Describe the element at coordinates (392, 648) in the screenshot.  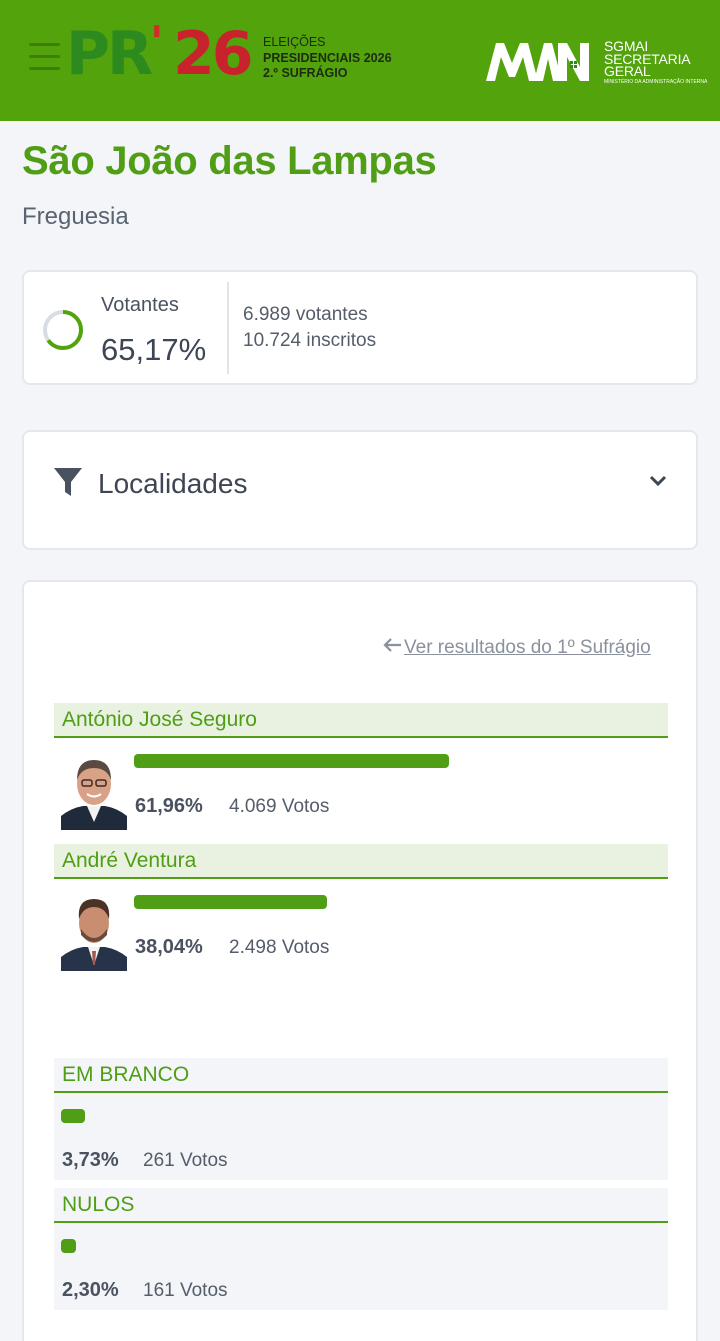
I see `arrow-left-icon` at that location.